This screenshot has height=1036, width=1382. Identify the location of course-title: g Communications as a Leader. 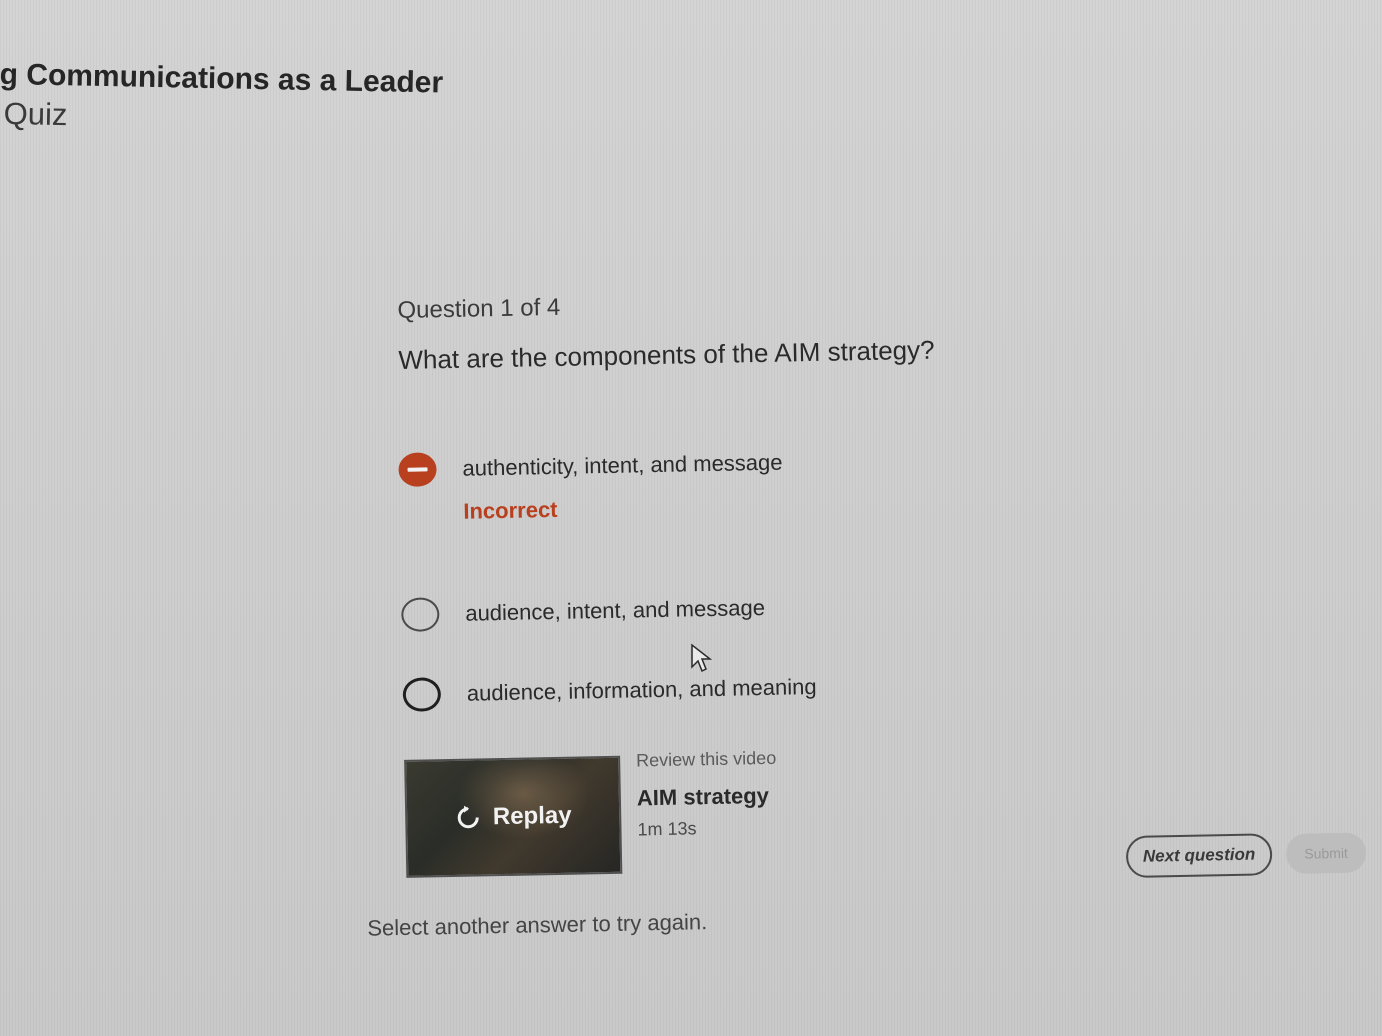
(222, 79).